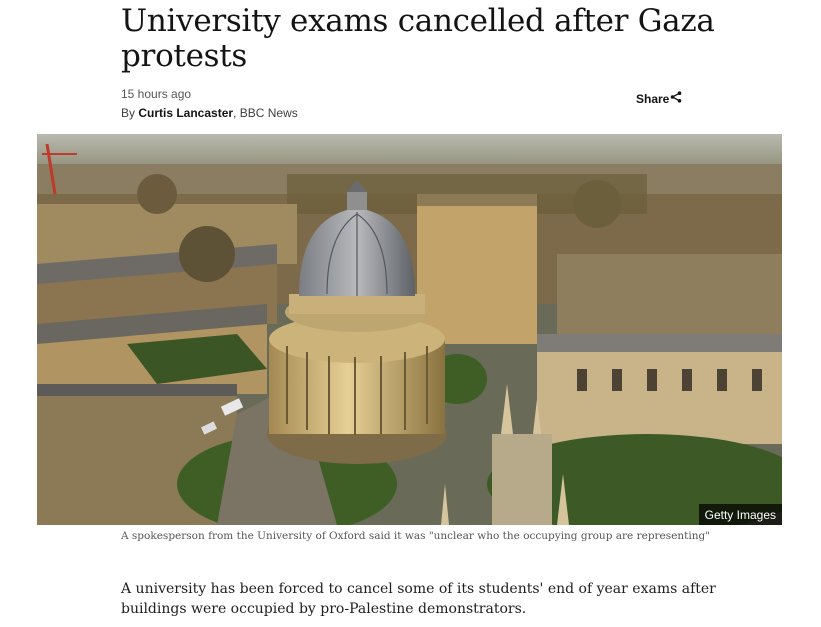 Image resolution: width=821 pixels, height=627 pixels. I want to click on author-name: Curtis Lancaster, so click(185, 113).